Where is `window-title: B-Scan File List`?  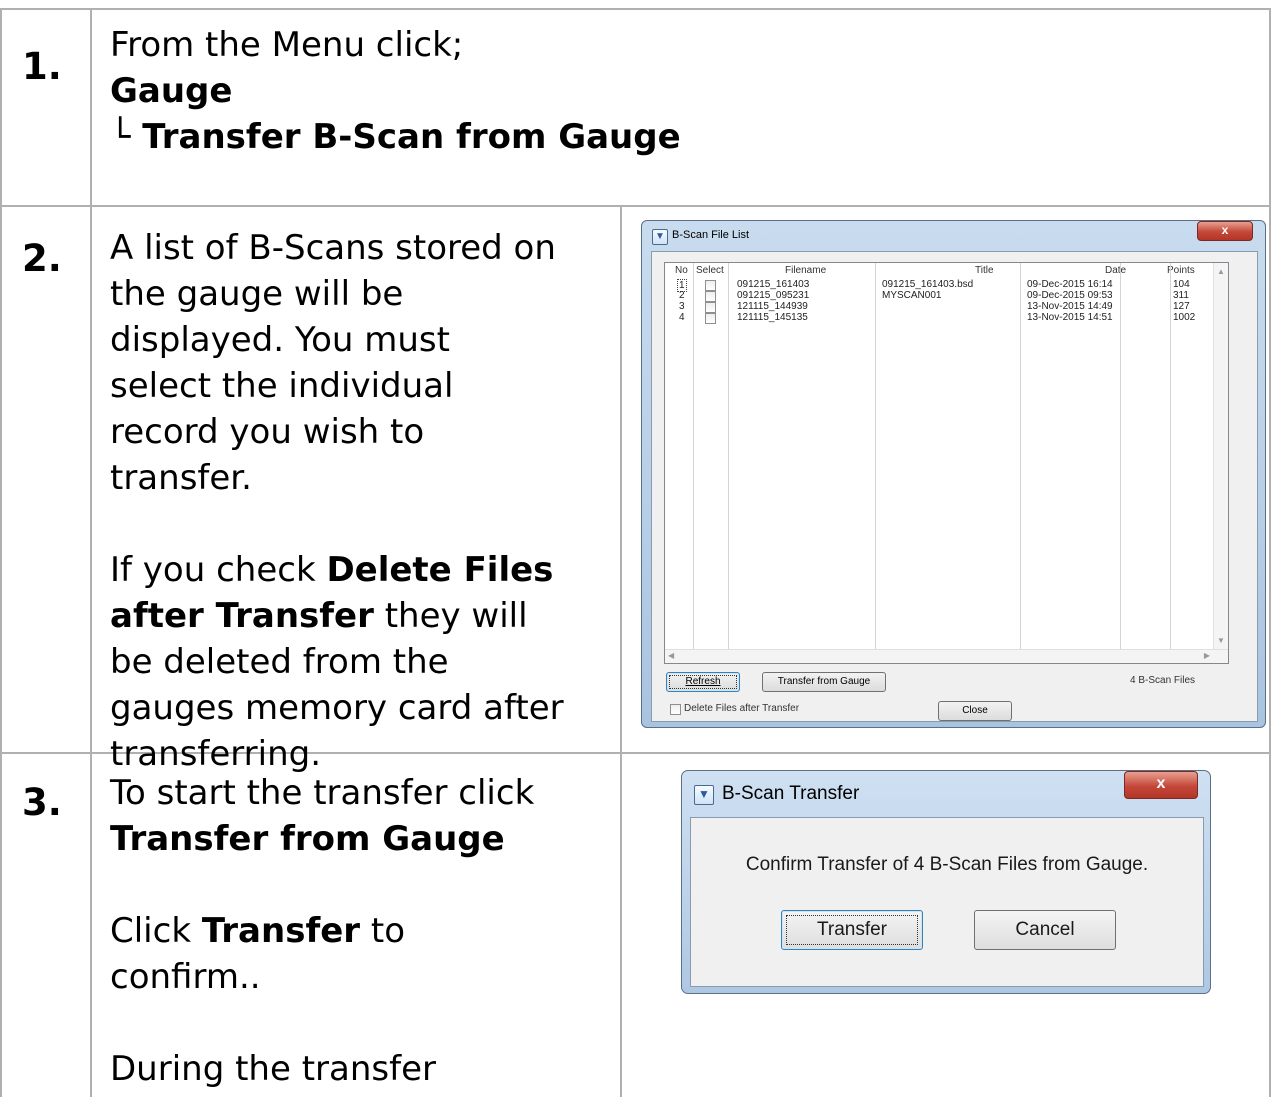
window-title: B-Scan File List is located at coordinates (711, 235).